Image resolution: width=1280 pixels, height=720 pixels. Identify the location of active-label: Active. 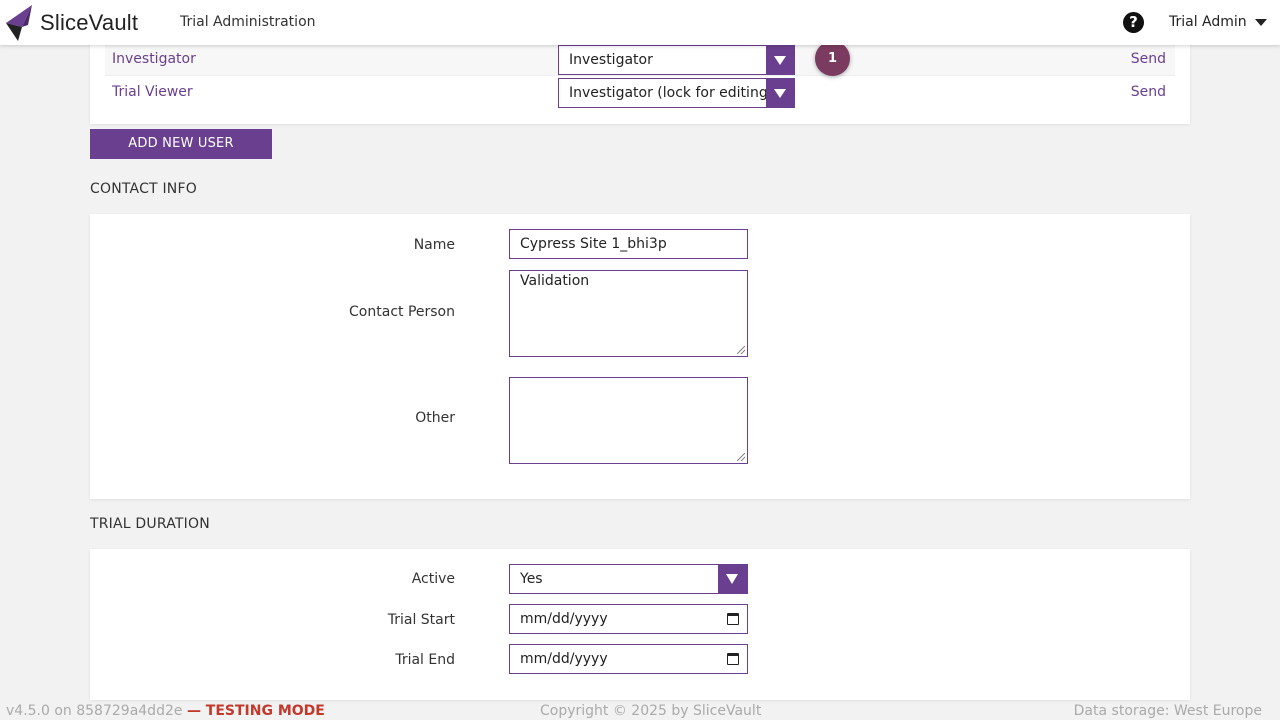
(433, 579).